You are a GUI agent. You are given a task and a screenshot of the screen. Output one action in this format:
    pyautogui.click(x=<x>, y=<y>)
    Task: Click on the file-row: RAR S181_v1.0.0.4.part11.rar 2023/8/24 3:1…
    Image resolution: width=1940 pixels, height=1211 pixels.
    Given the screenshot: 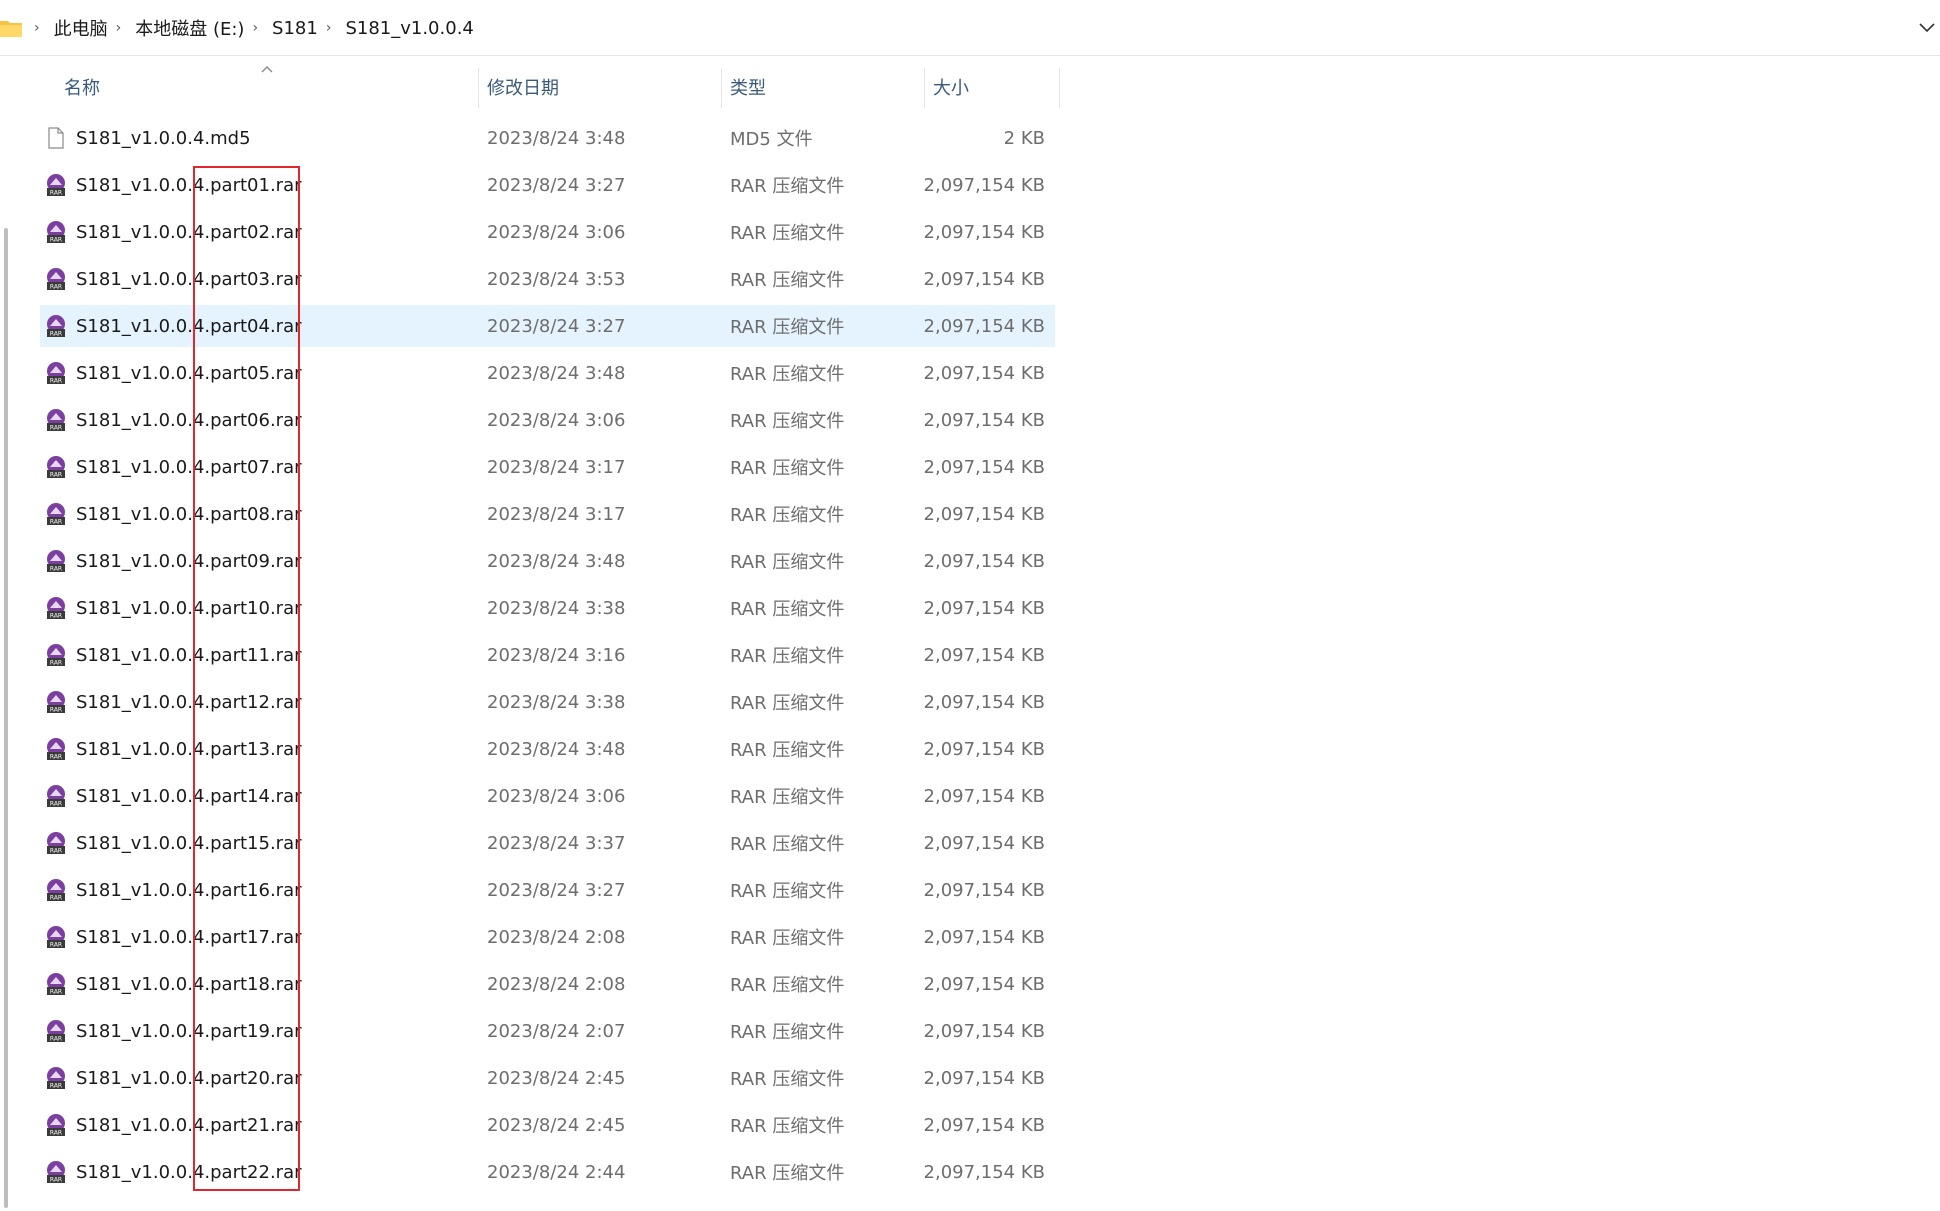 What is the action you would take?
    pyautogui.click(x=547, y=655)
    